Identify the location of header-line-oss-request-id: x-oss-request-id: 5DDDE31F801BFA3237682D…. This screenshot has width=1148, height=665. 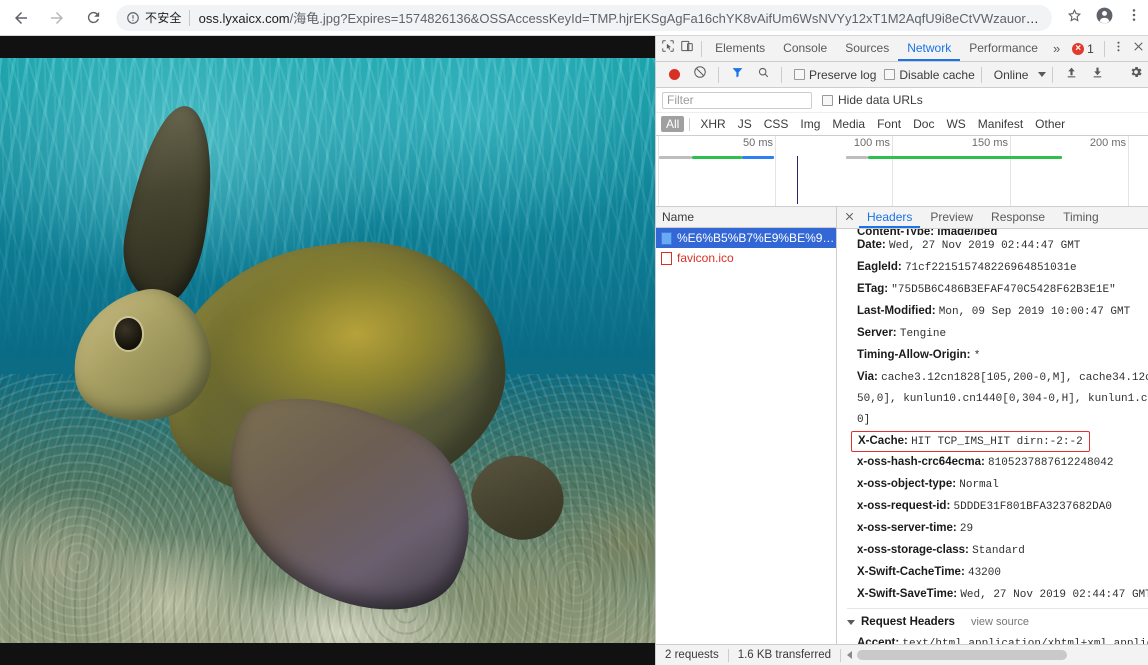
(997, 507).